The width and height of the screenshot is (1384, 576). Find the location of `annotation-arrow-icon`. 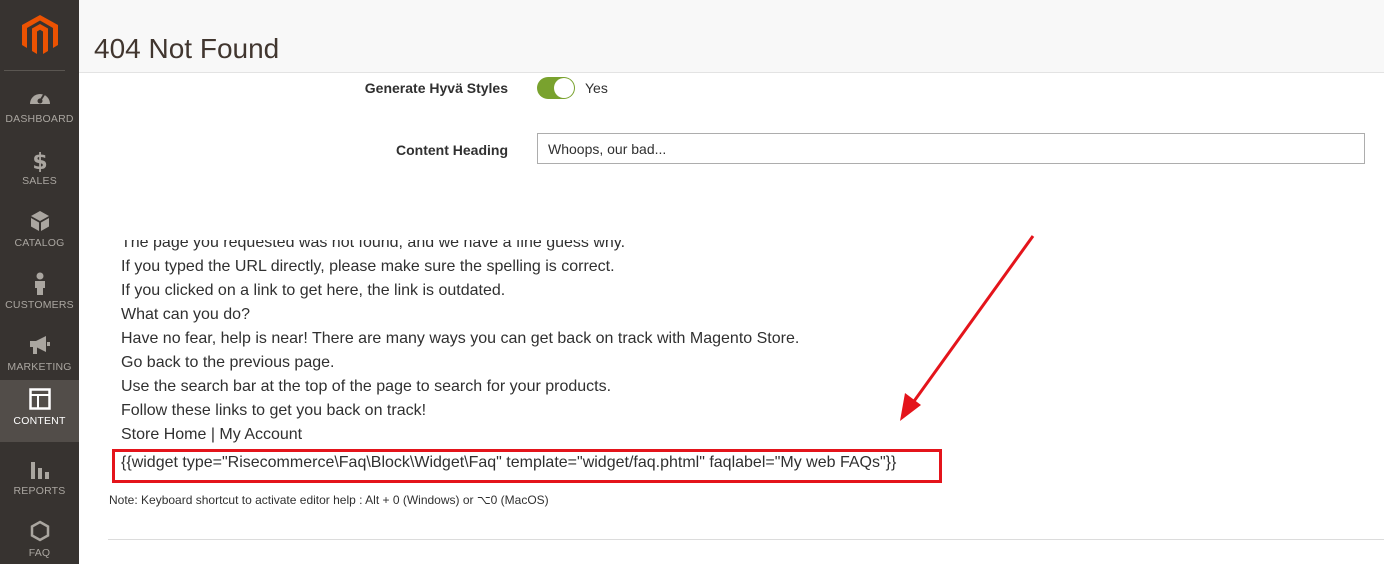

annotation-arrow-icon is located at coordinates (967, 328).